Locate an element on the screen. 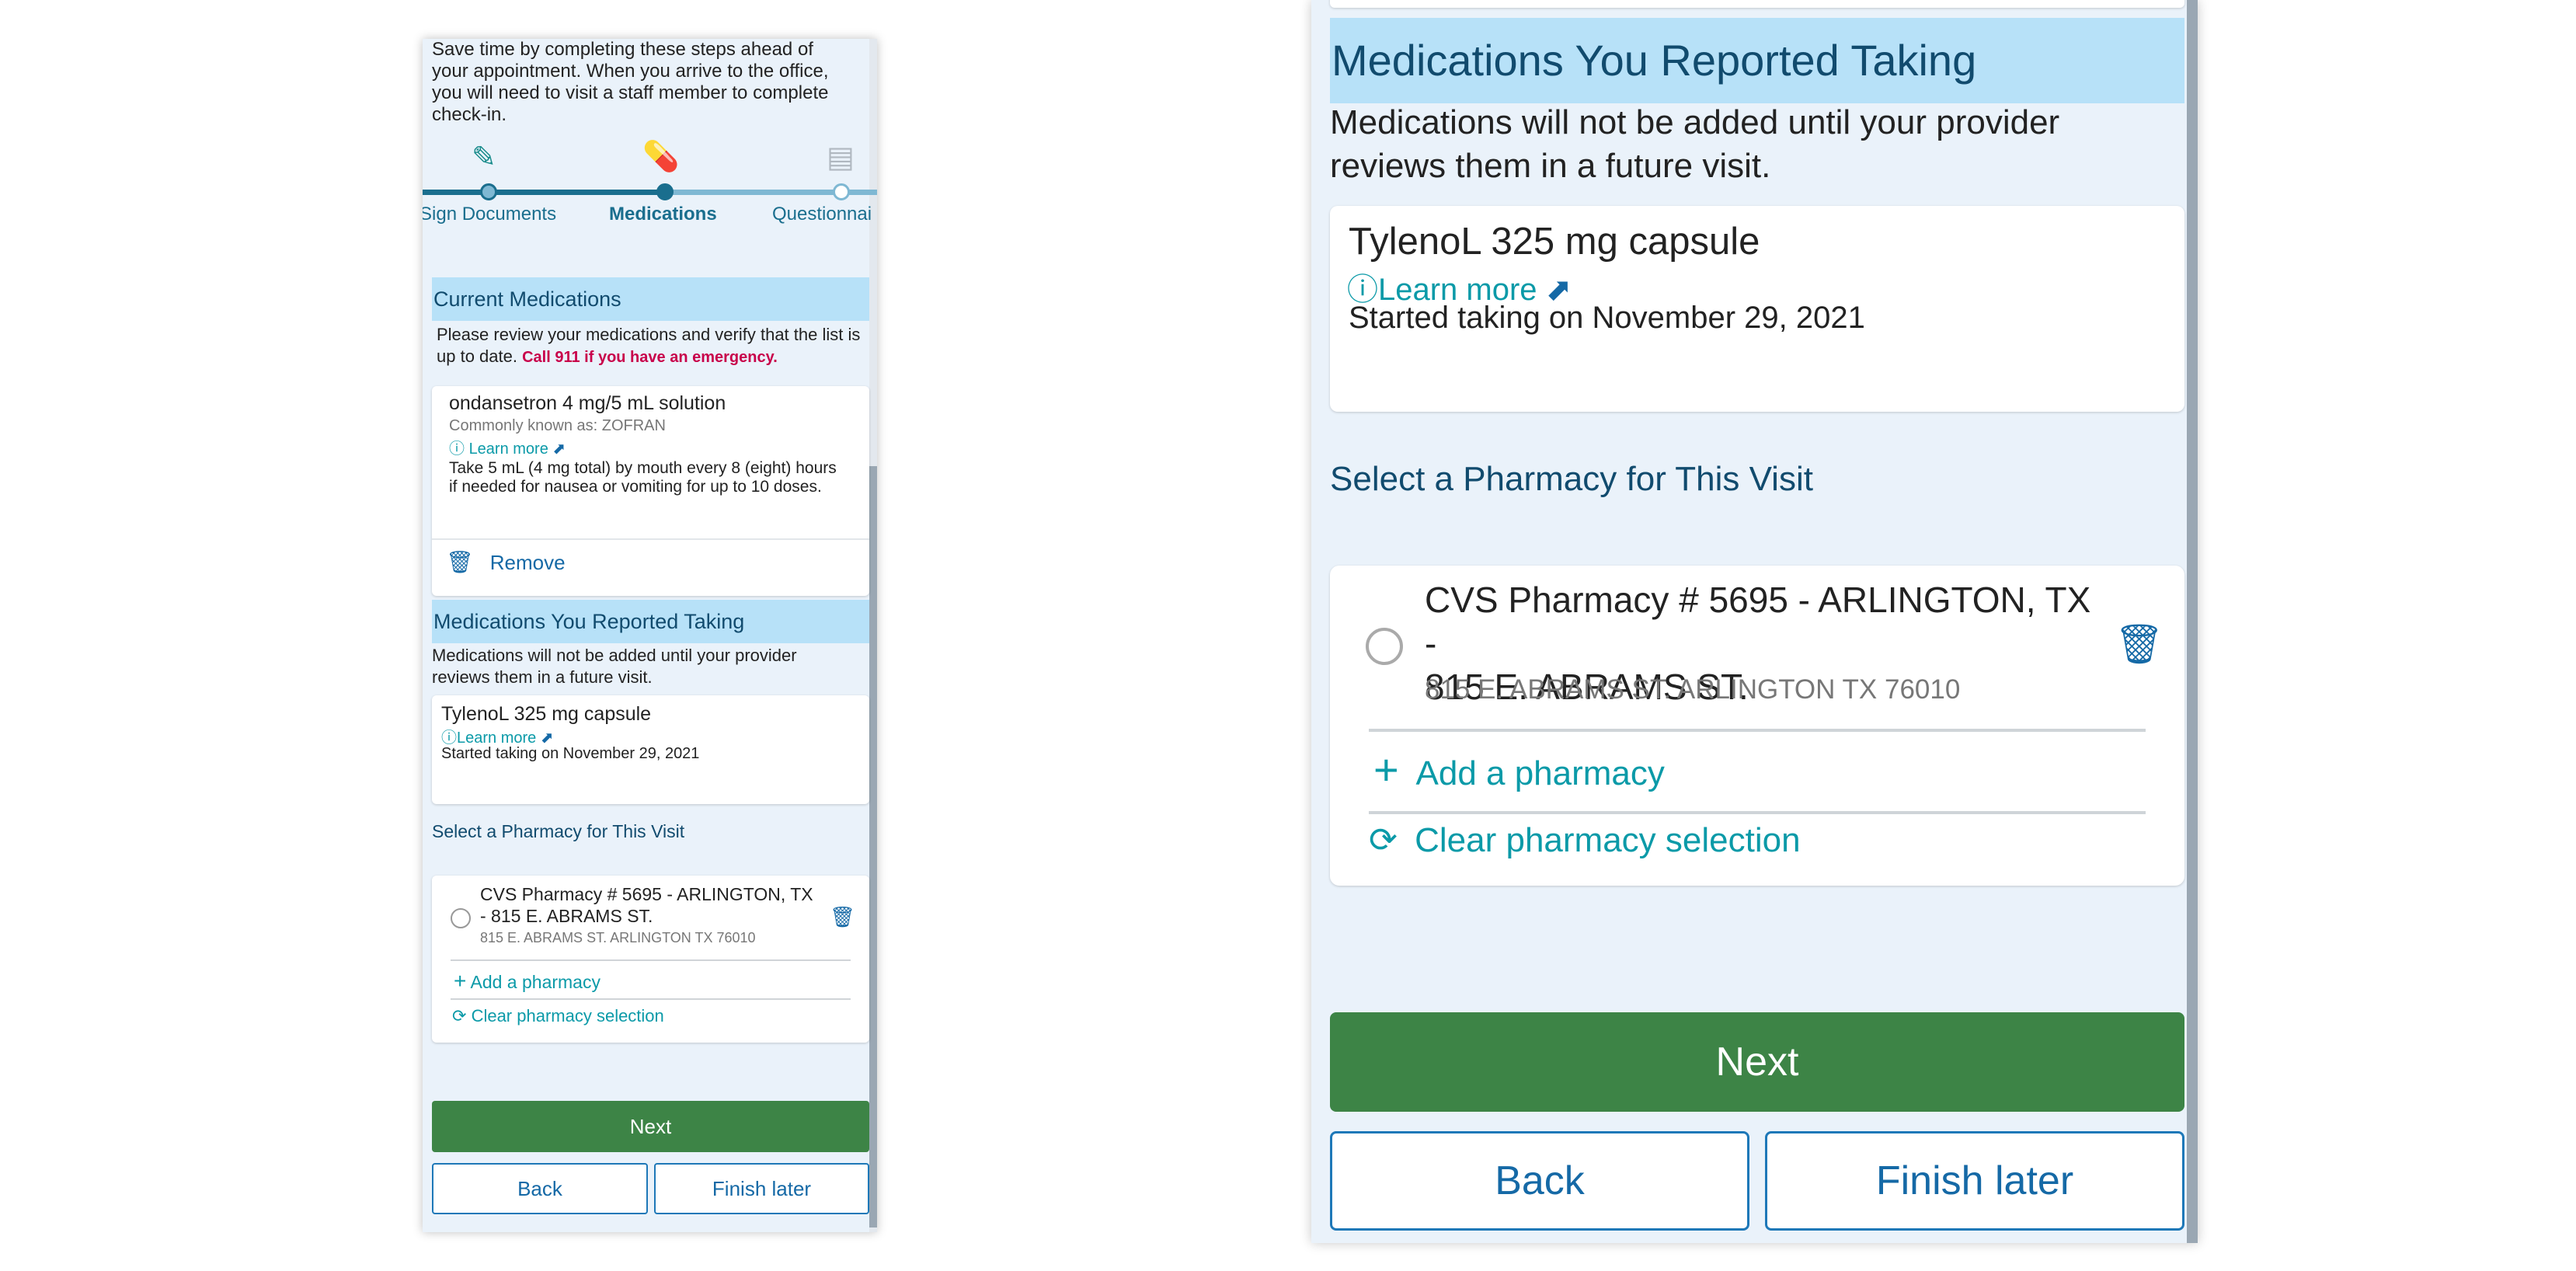  step-label-medications: Medications is located at coordinates (663, 214).